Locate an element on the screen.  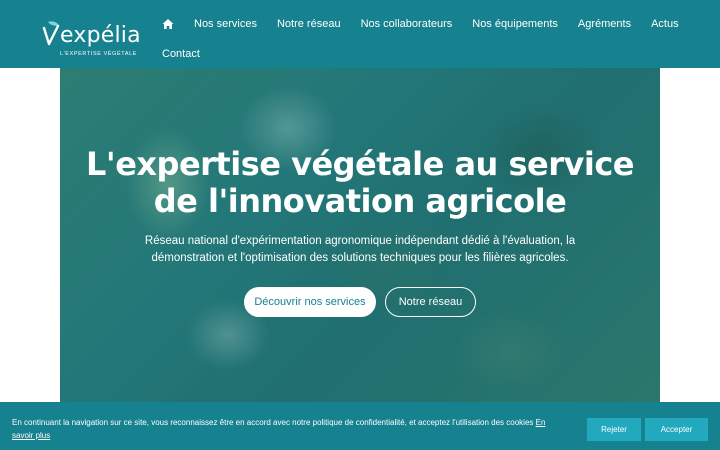
nav-item-actus: Actus is located at coordinates (665, 24).